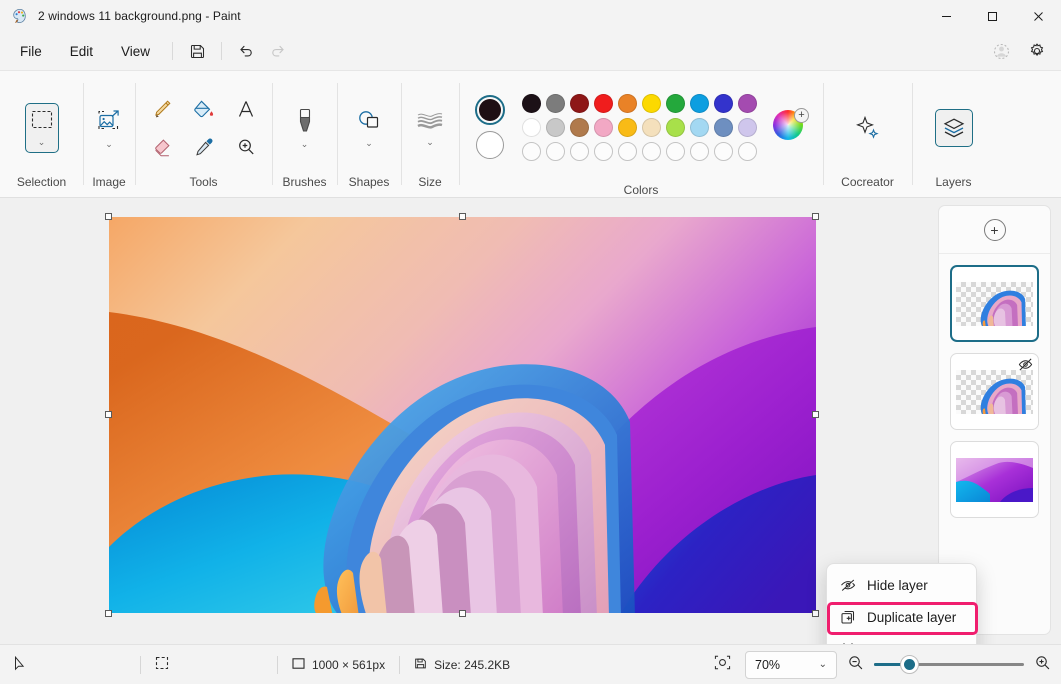  What do you see at coordinates (953, 128) in the screenshot?
I see `layers-button` at bounding box center [953, 128].